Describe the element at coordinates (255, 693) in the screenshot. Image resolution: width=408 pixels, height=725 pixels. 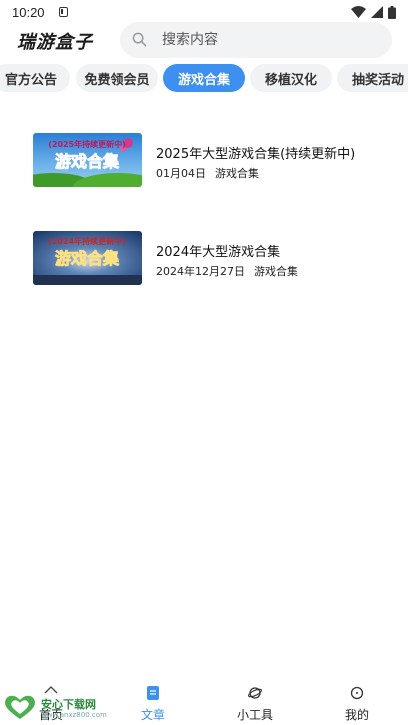
I see `tools-icon` at that location.